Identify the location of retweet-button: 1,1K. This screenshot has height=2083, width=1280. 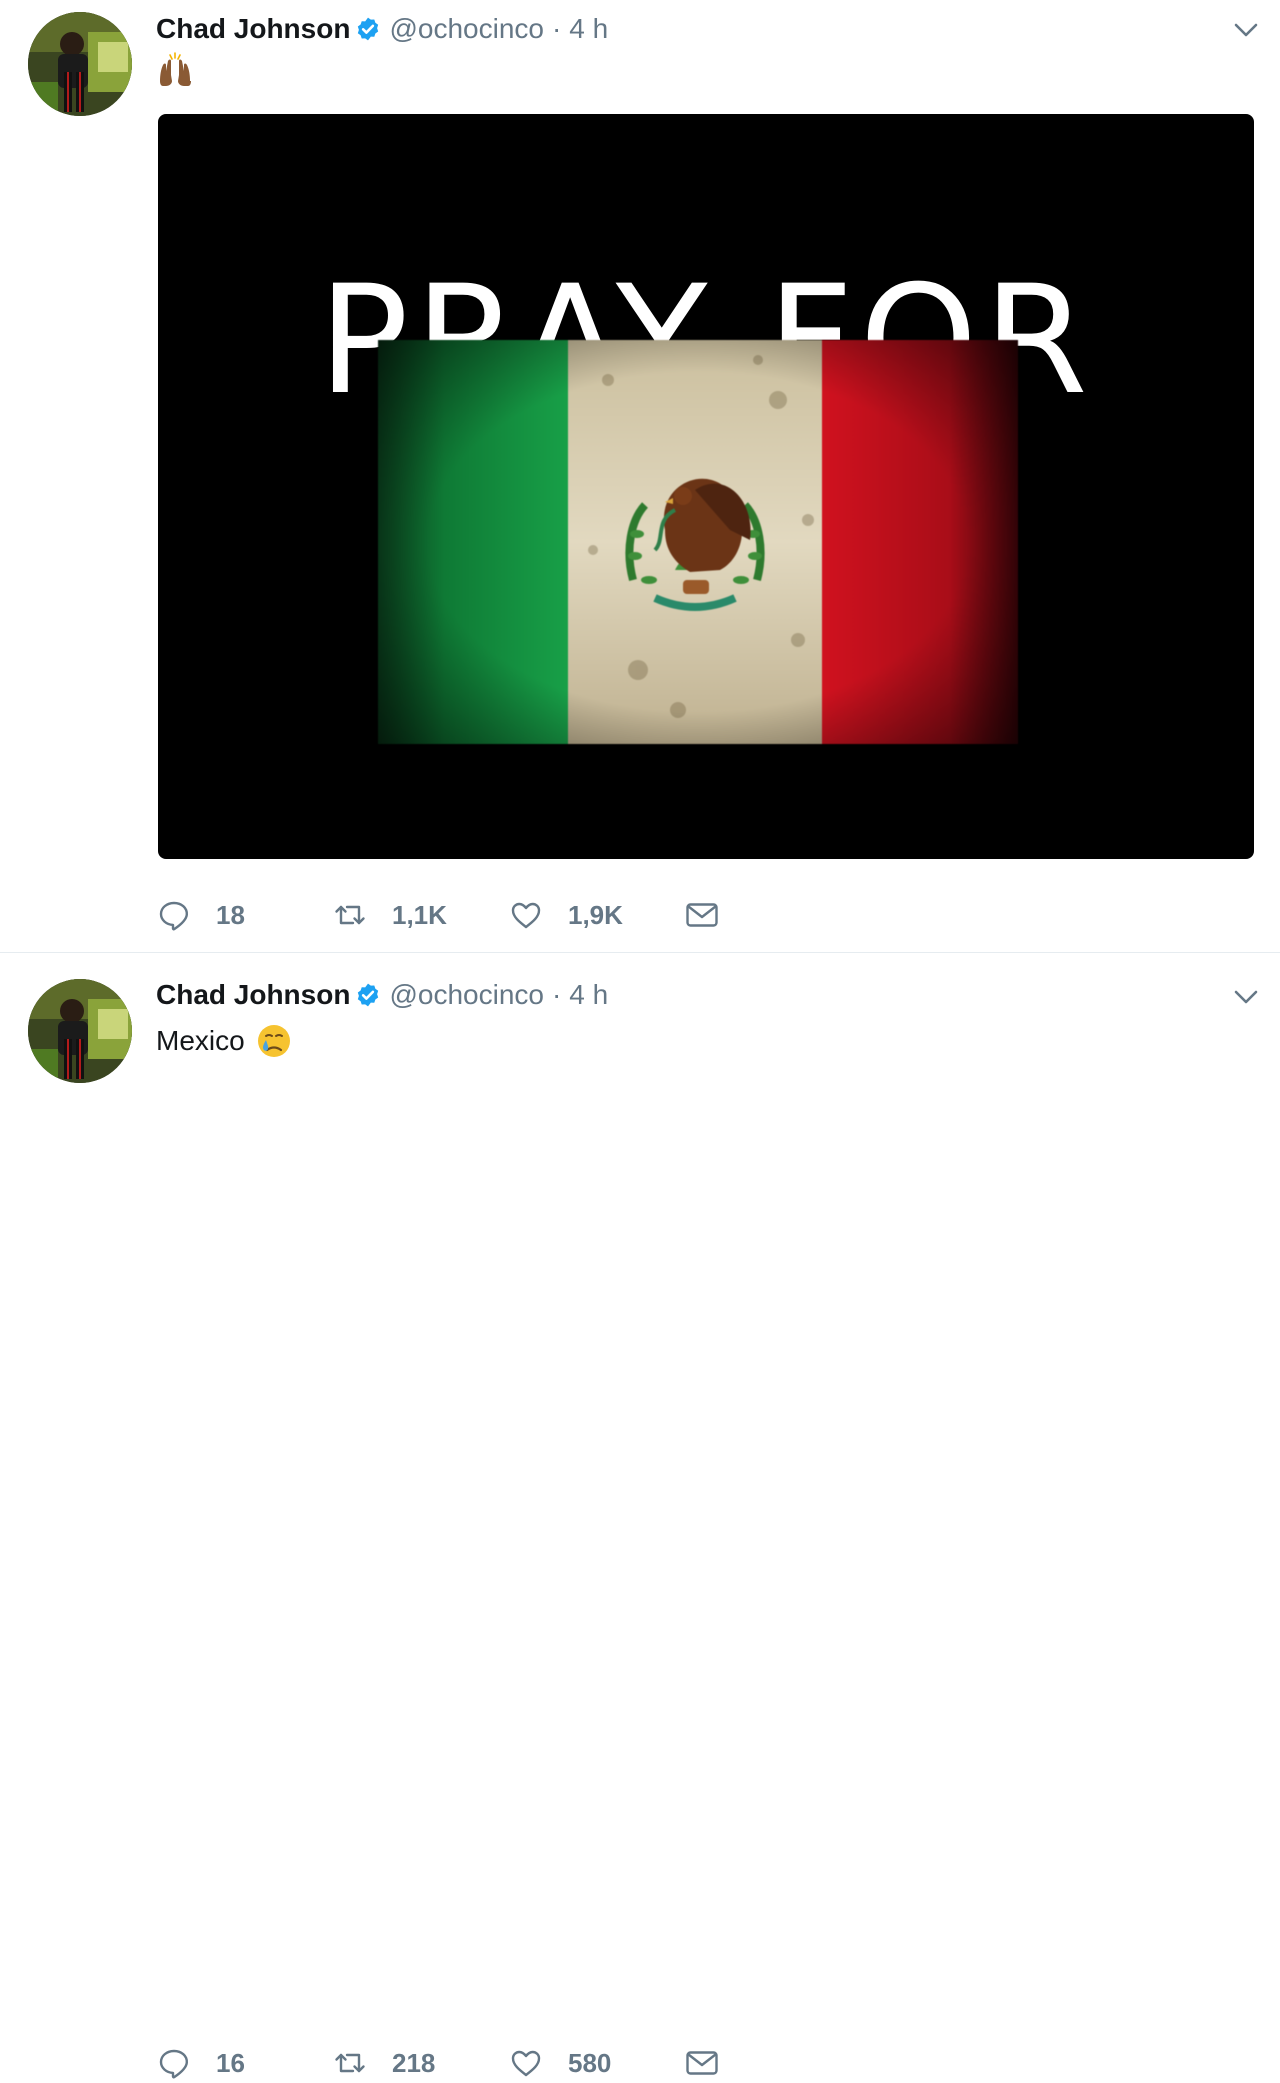
(420, 915).